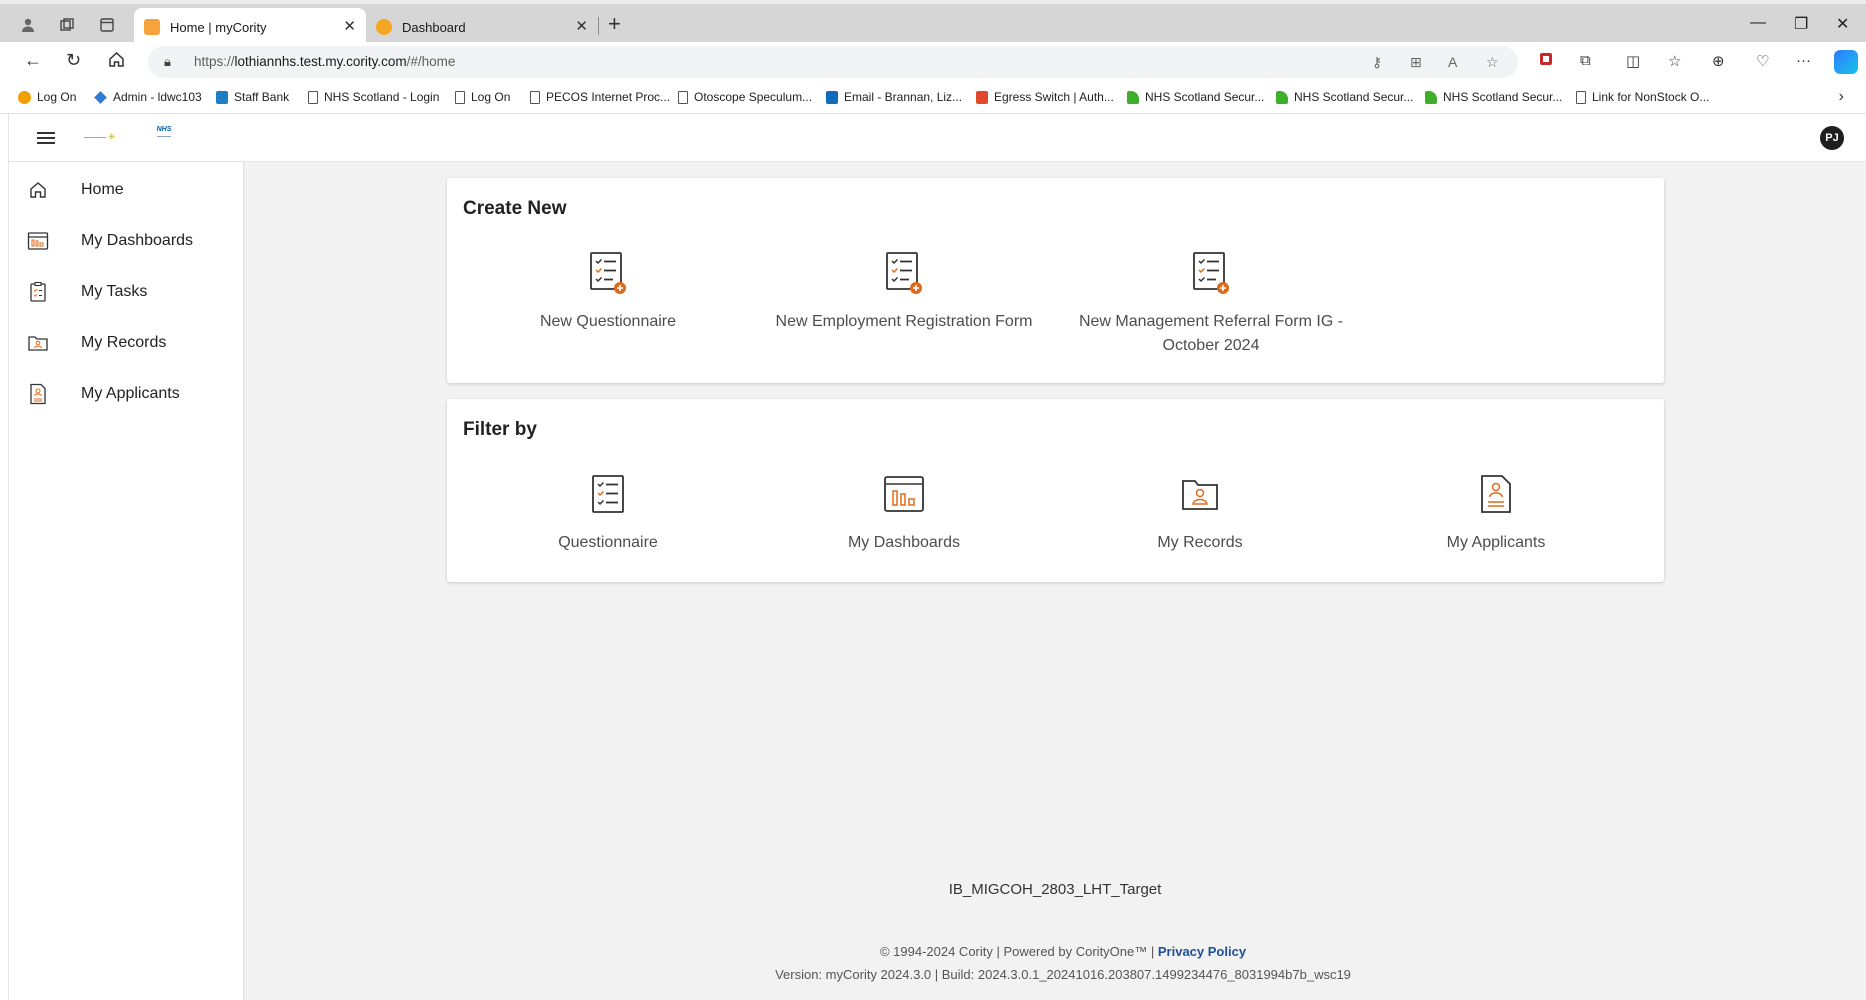 The width and height of the screenshot is (1866, 1000). I want to click on sidebar-item-my-tasks: My Tasks, so click(126, 292).